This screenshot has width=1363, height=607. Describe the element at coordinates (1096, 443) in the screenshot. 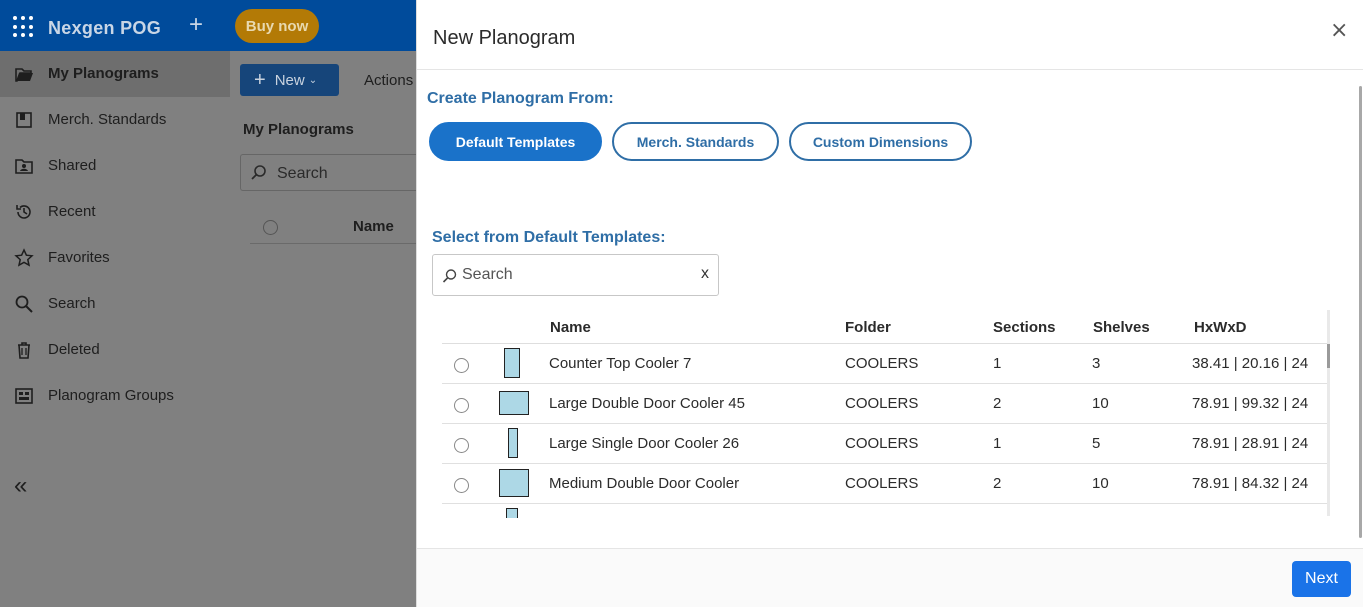

I see `template-shelves: 5` at that location.